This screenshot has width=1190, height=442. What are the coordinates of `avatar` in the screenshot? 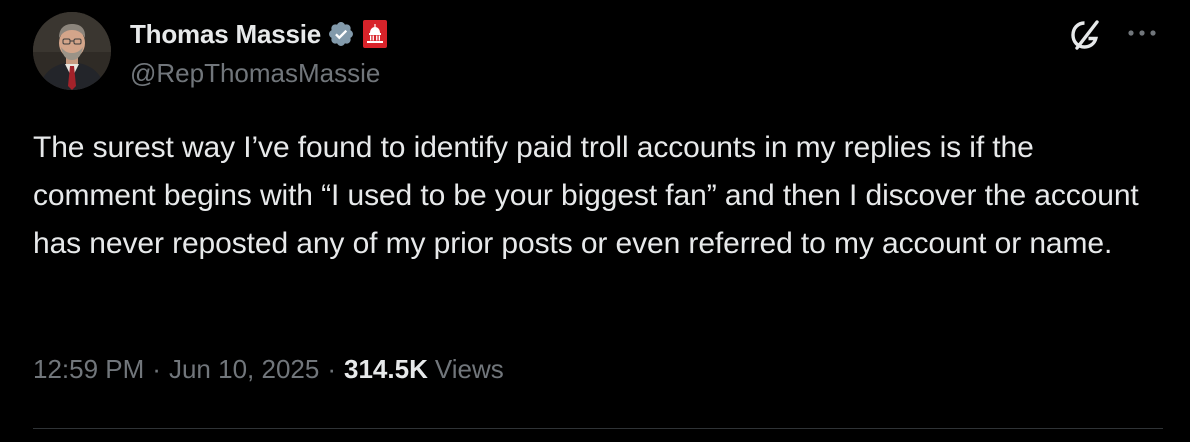 It's located at (72, 51).